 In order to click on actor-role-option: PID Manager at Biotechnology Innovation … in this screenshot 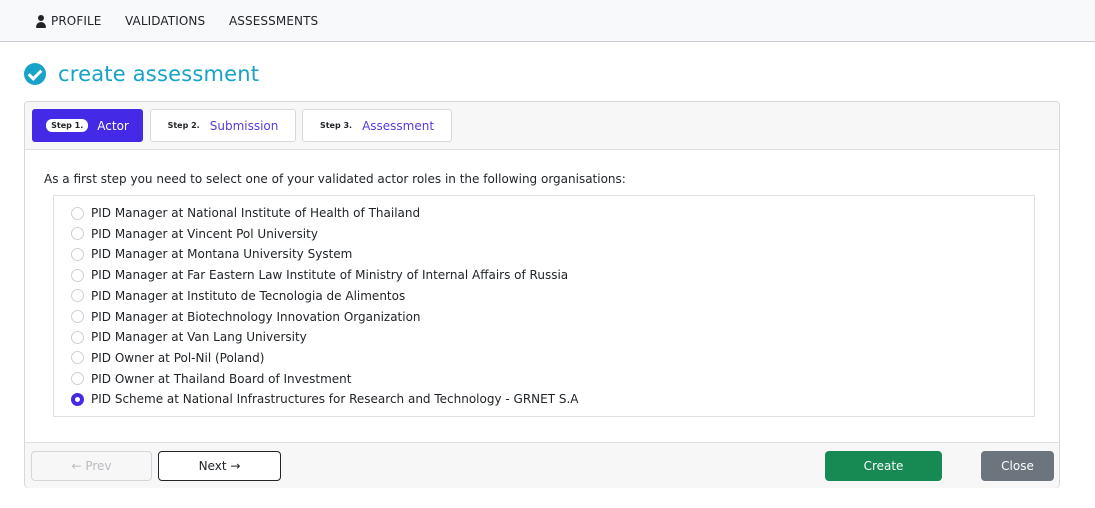, I will do `click(246, 317)`.